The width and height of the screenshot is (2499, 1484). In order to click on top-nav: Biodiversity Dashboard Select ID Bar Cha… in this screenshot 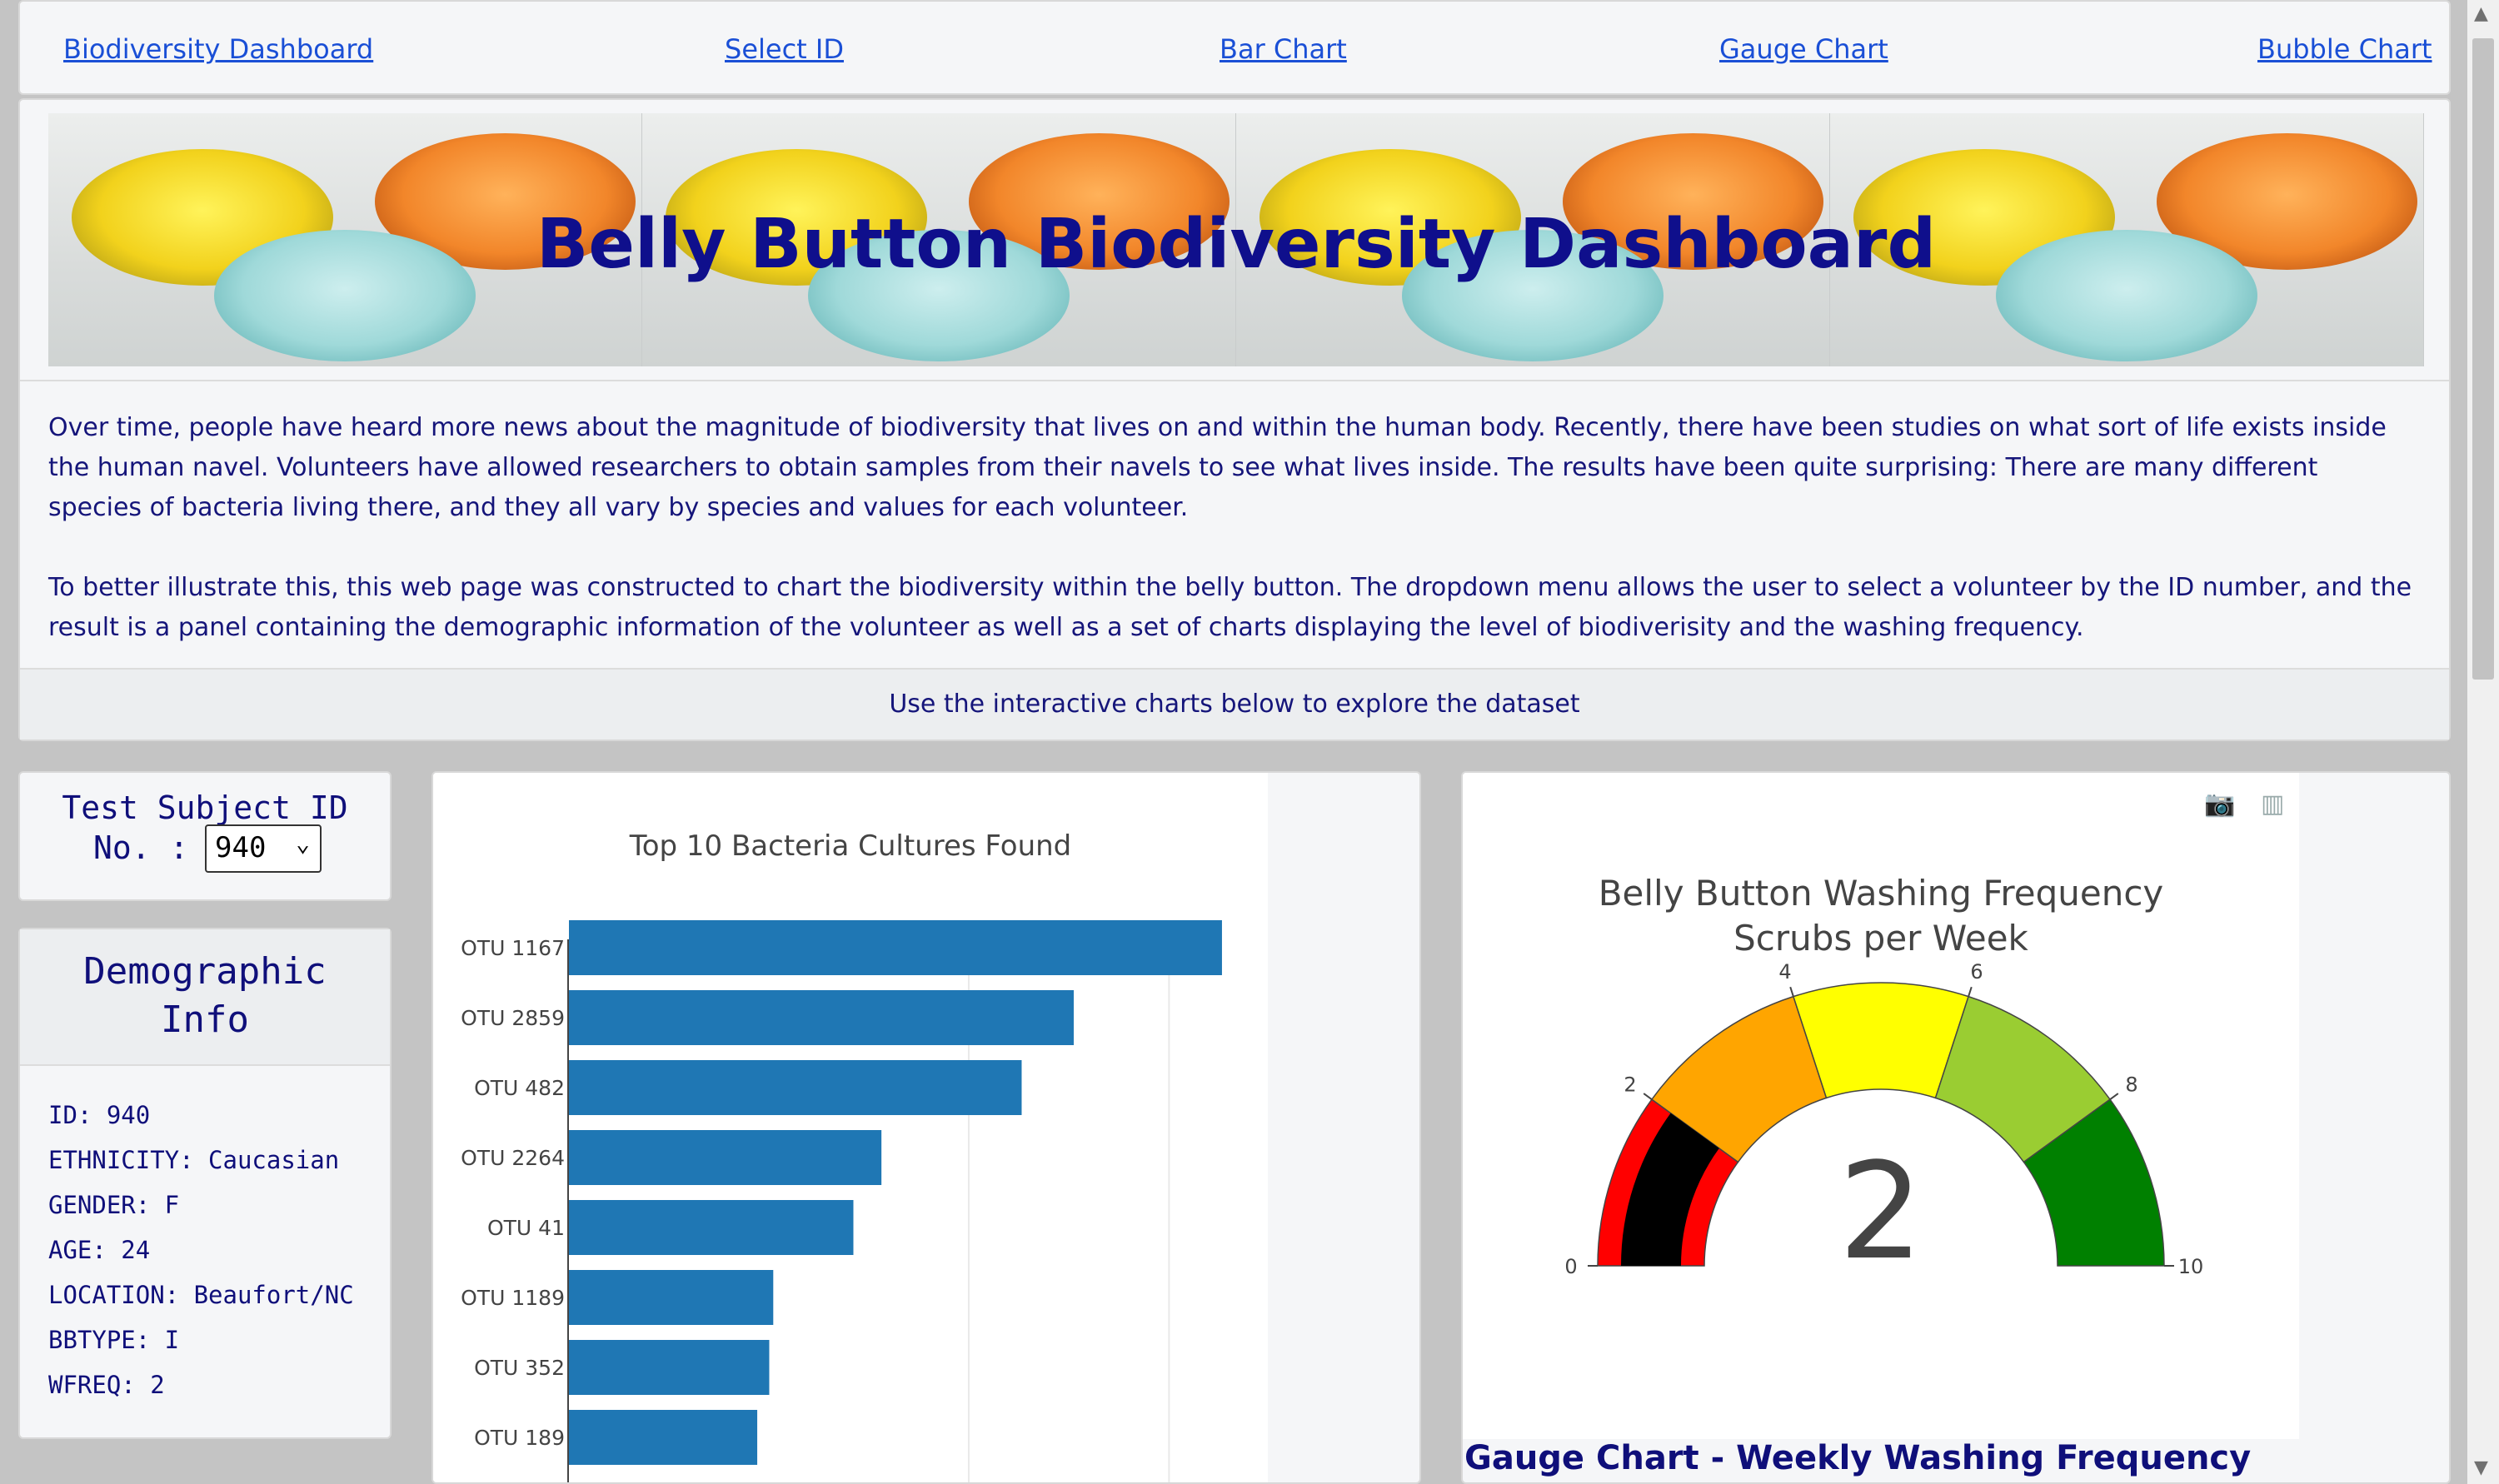, I will do `click(1234, 47)`.